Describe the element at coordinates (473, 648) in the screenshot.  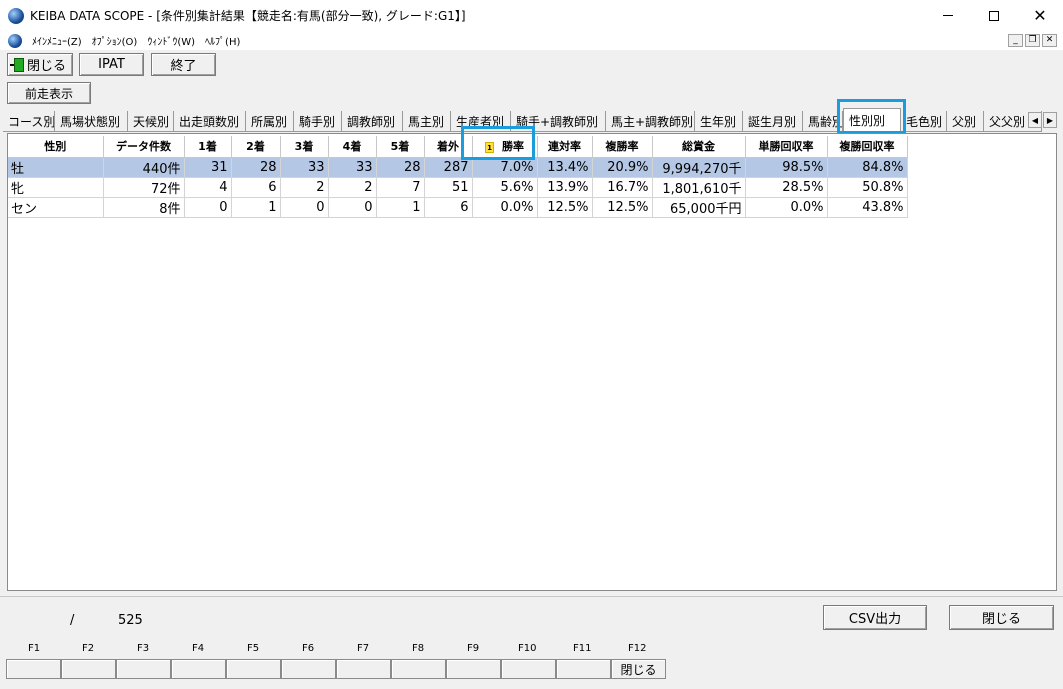
I see `fkey-label: F9` at that location.